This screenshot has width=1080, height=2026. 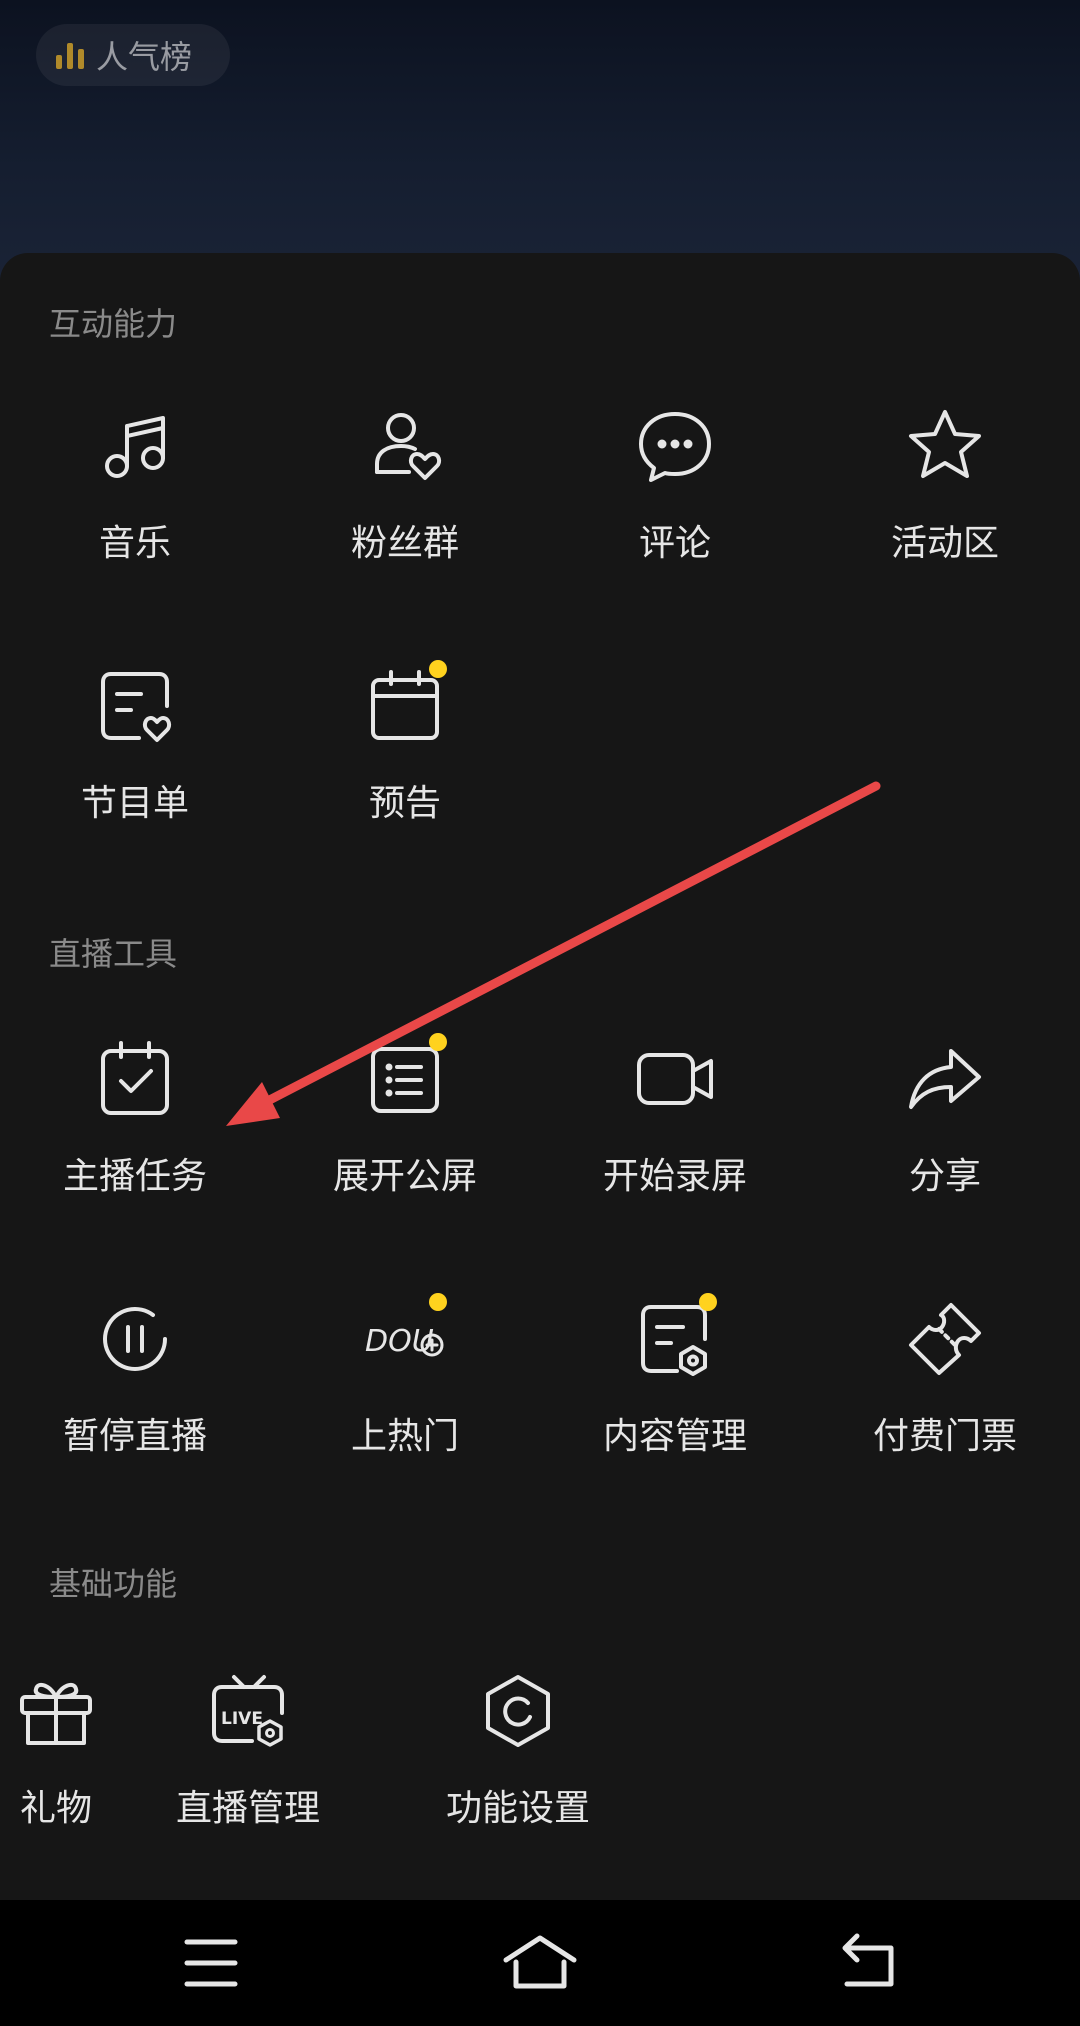 I want to click on task-icon, so click(x=135, y=1079).